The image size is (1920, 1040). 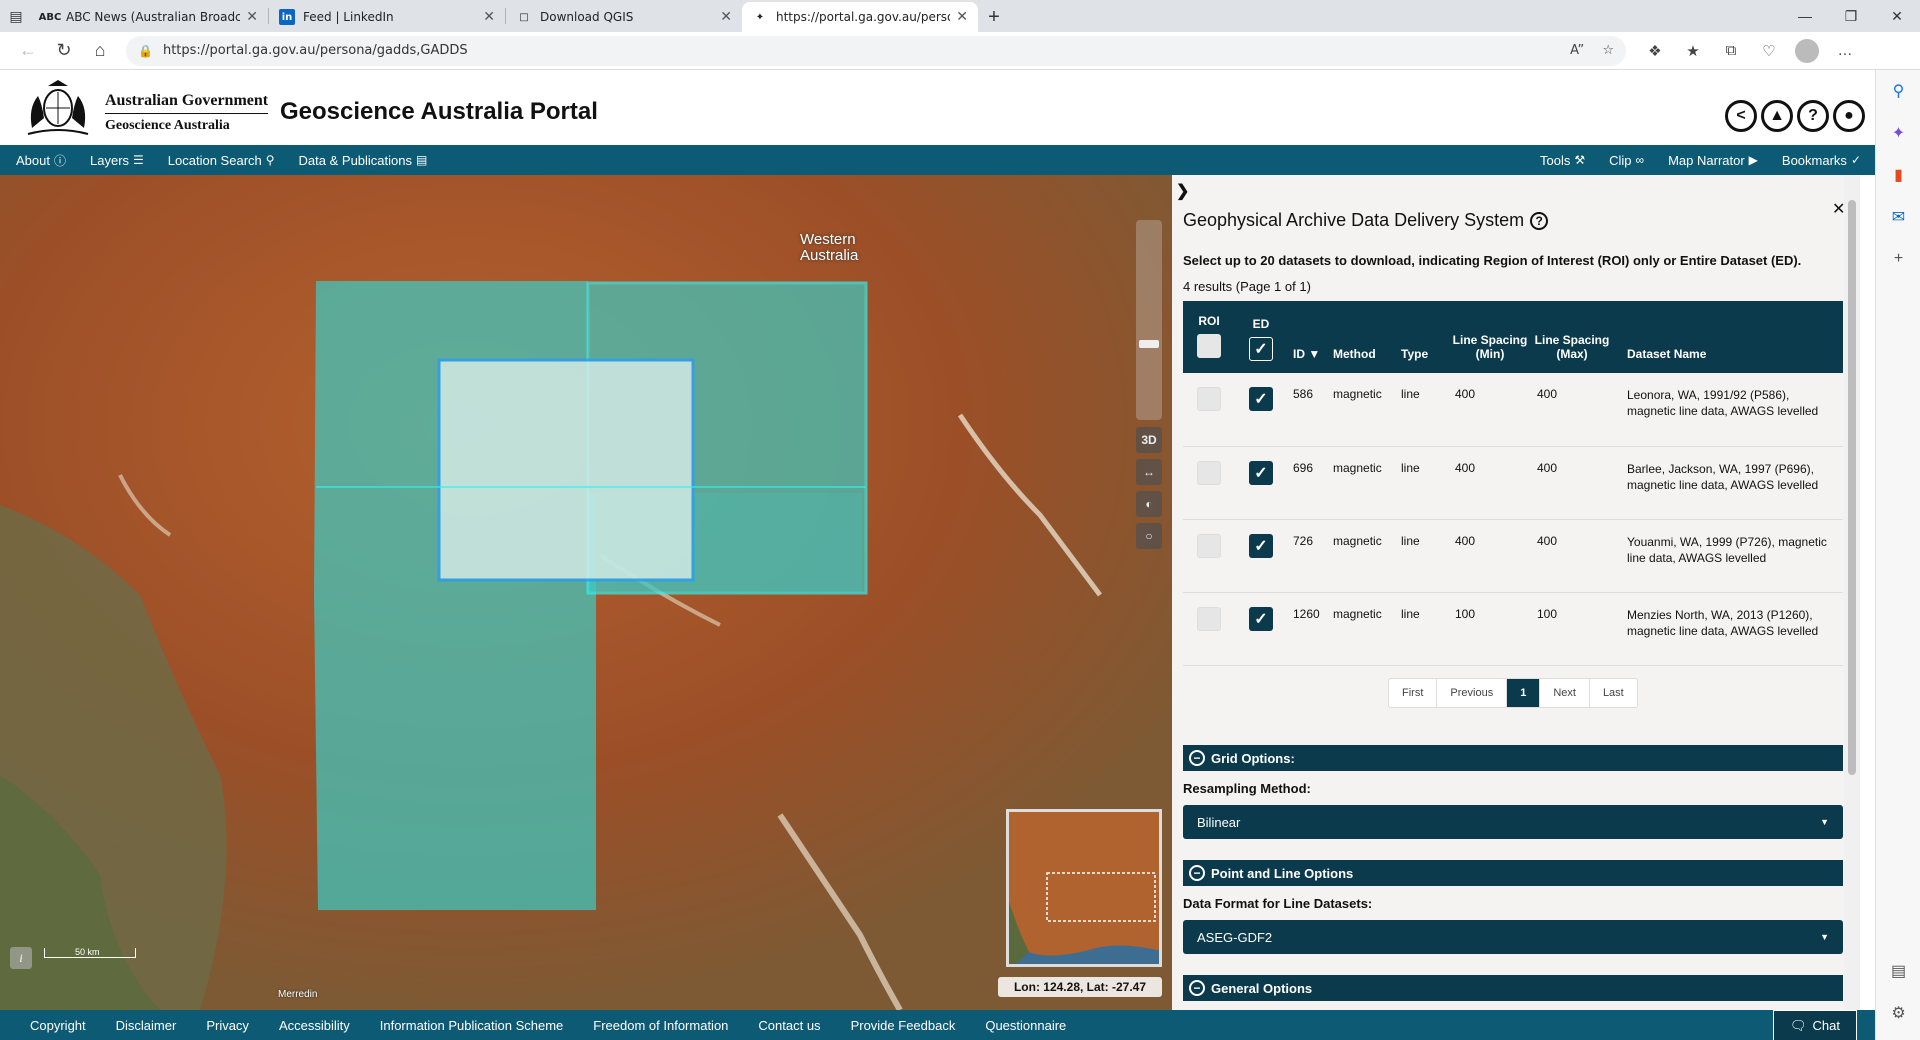 What do you see at coordinates (1898, 175) in the screenshot?
I see `office-icon: ▮` at bounding box center [1898, 175].